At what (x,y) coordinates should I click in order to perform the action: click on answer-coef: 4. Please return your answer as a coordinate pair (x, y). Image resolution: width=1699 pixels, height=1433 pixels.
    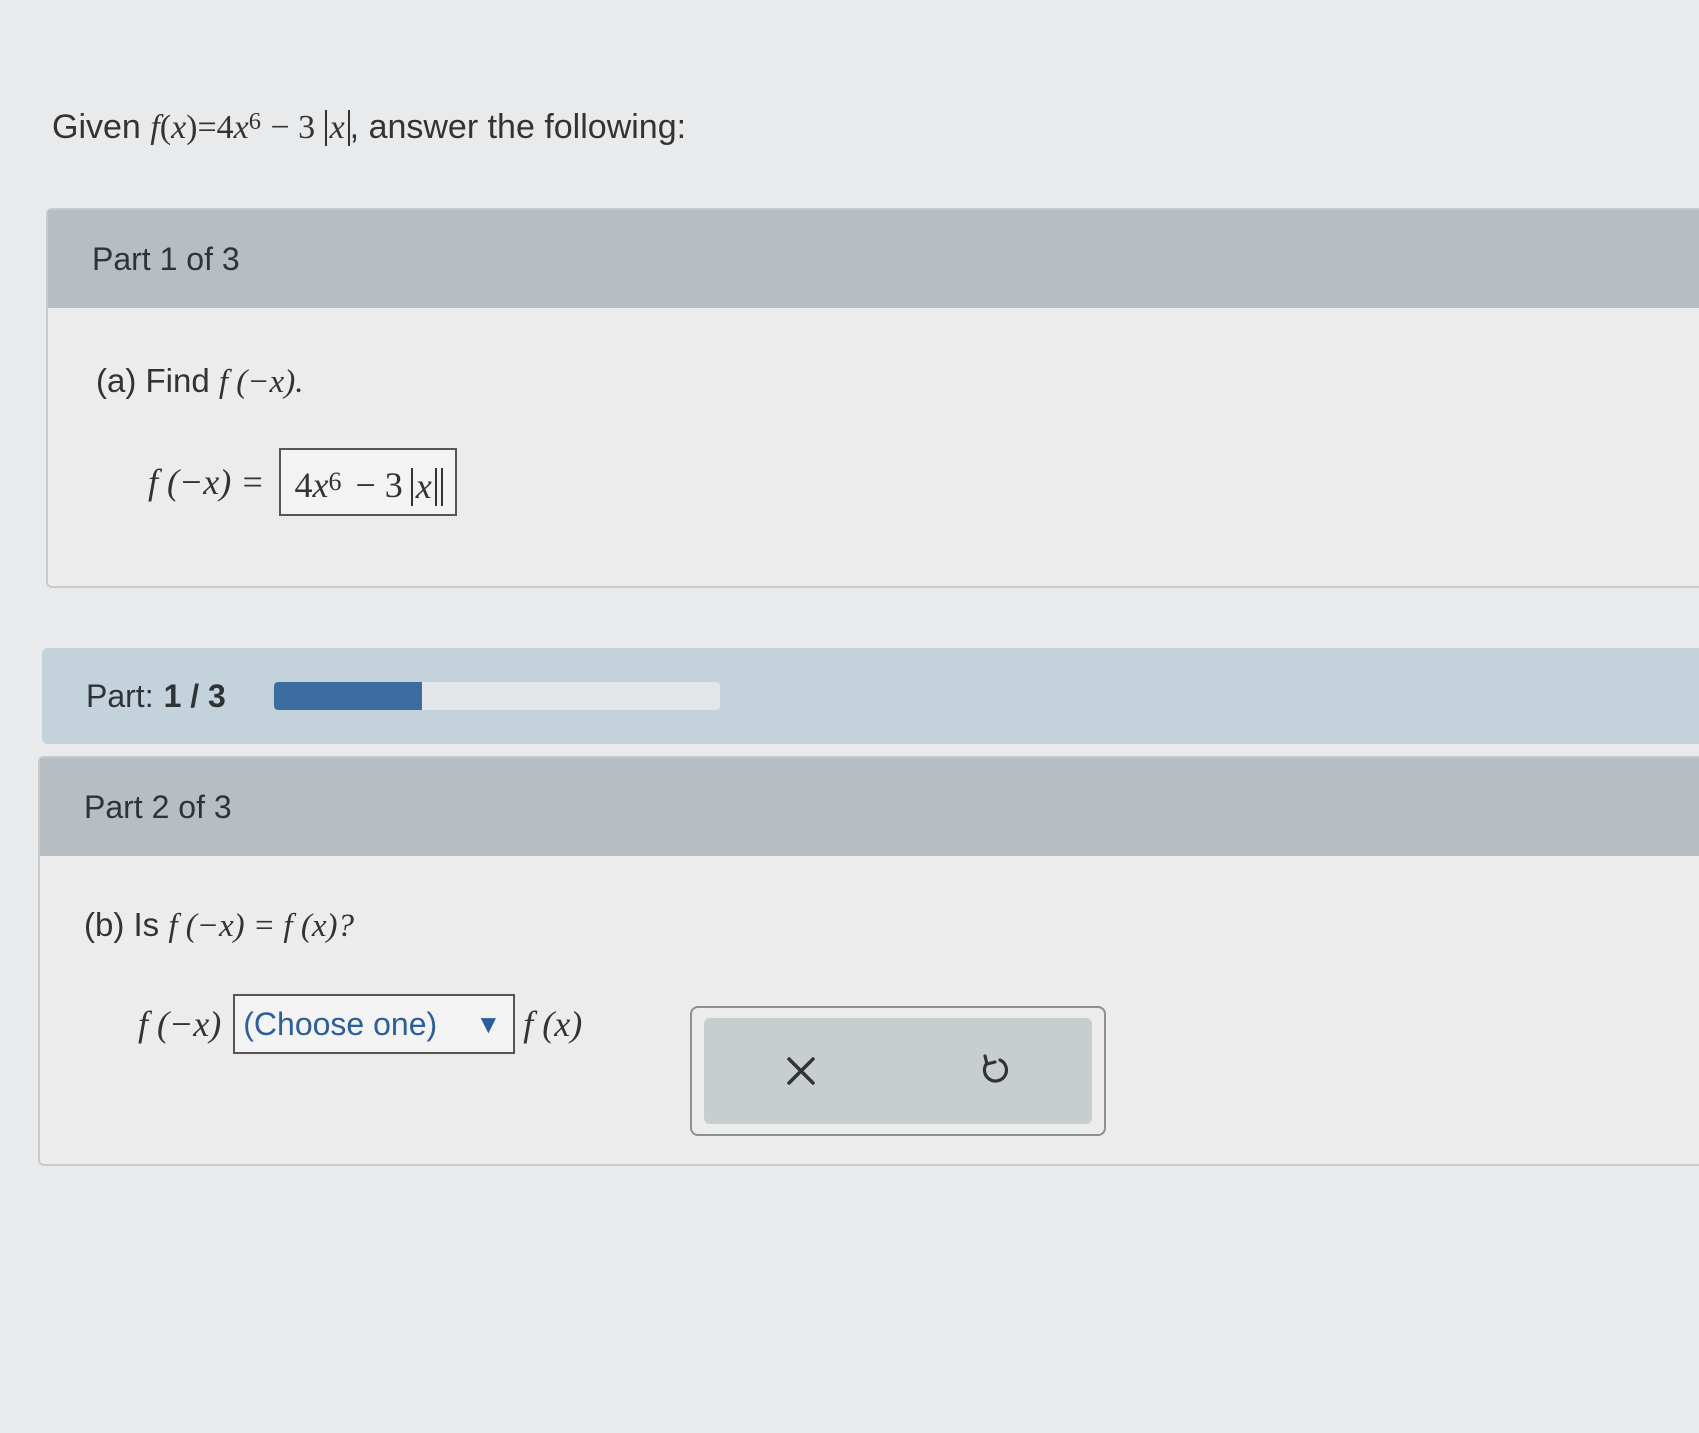
    Looking at the image, I should click on (303, 485).